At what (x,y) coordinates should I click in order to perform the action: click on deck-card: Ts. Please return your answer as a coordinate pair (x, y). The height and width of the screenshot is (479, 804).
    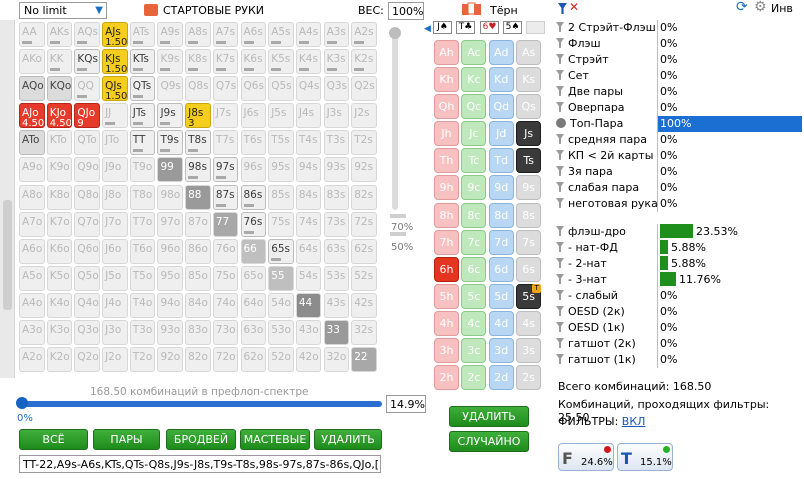
    Looking at the image, I should click on (529, 161).